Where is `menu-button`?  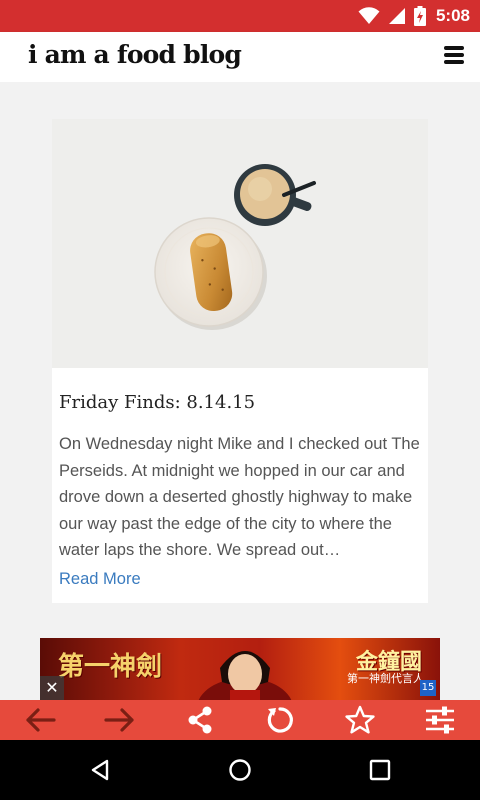 menu-button is located at coordinates (454, 56).